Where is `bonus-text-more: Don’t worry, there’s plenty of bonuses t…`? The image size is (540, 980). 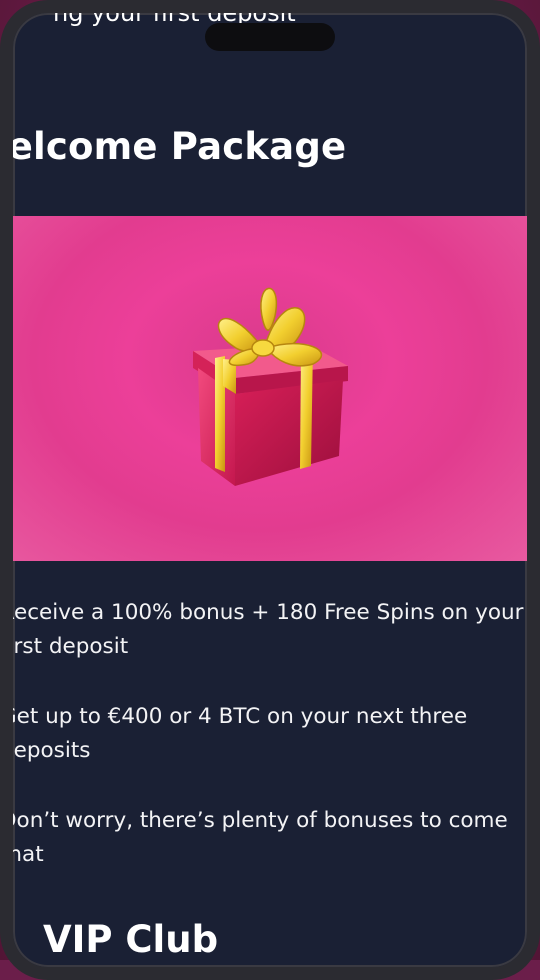 bonus-text-more: Don’t worry, there’s plenty of bonuses t… is located at coordinates (254, 837).